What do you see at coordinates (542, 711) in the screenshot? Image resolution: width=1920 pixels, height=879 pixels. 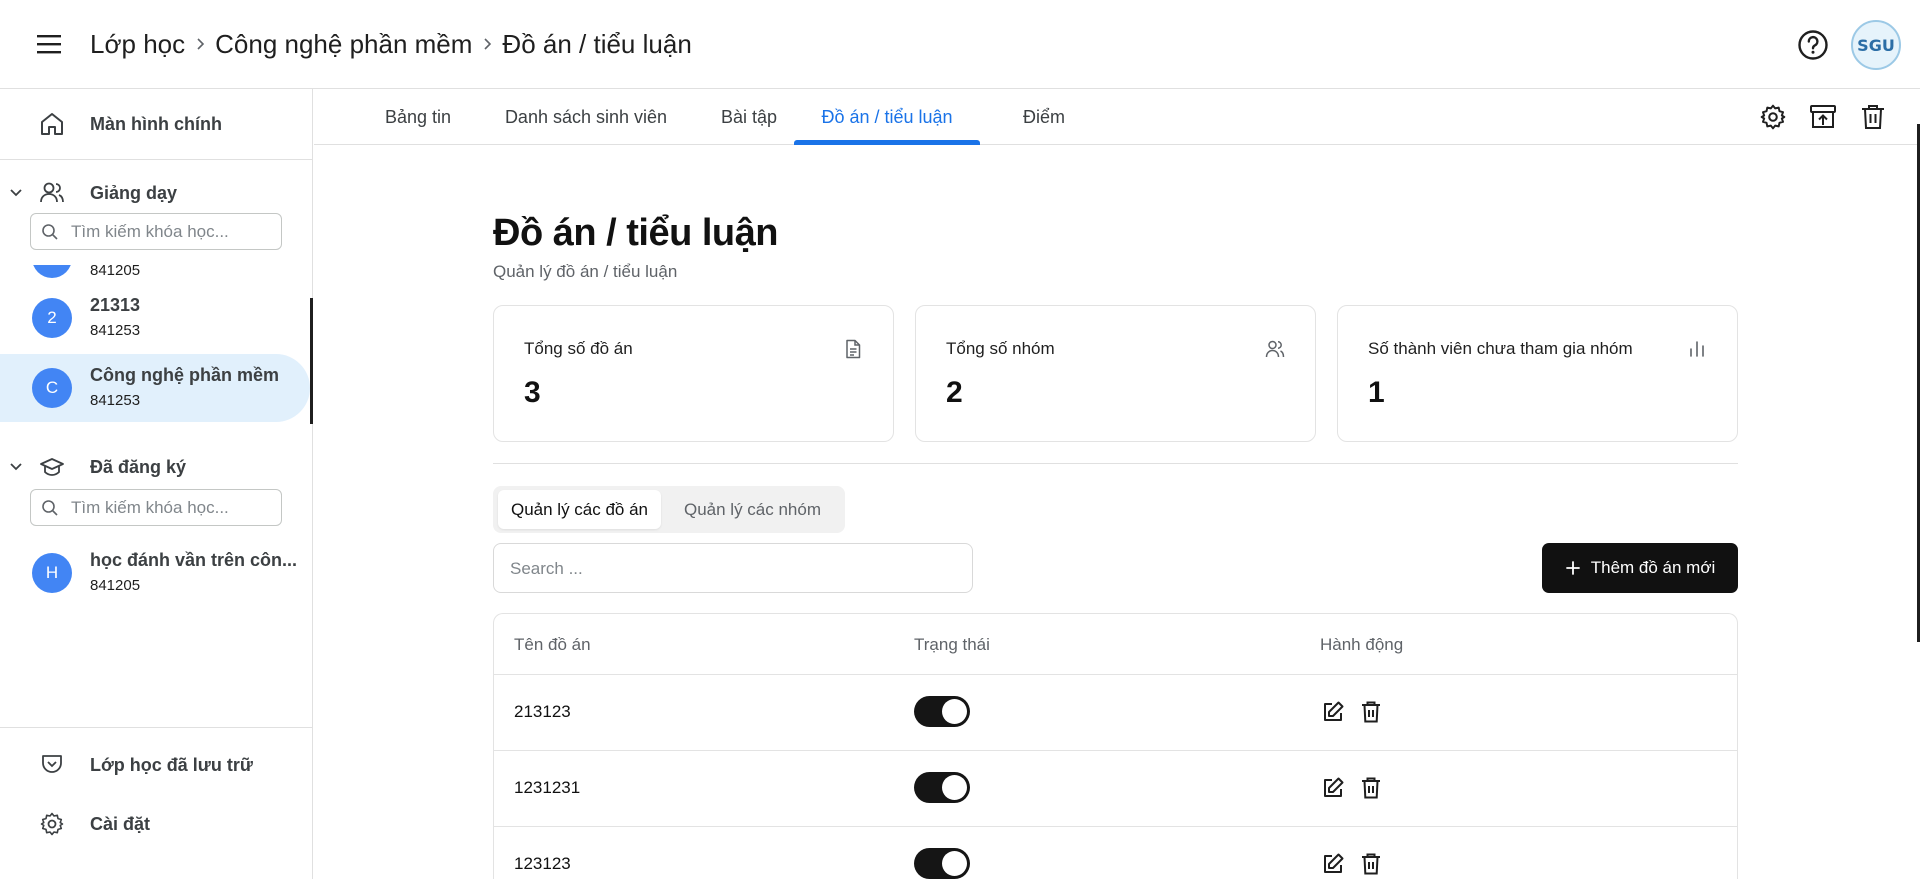 I see `project-name: 213123` at bounding box center [542, 711].